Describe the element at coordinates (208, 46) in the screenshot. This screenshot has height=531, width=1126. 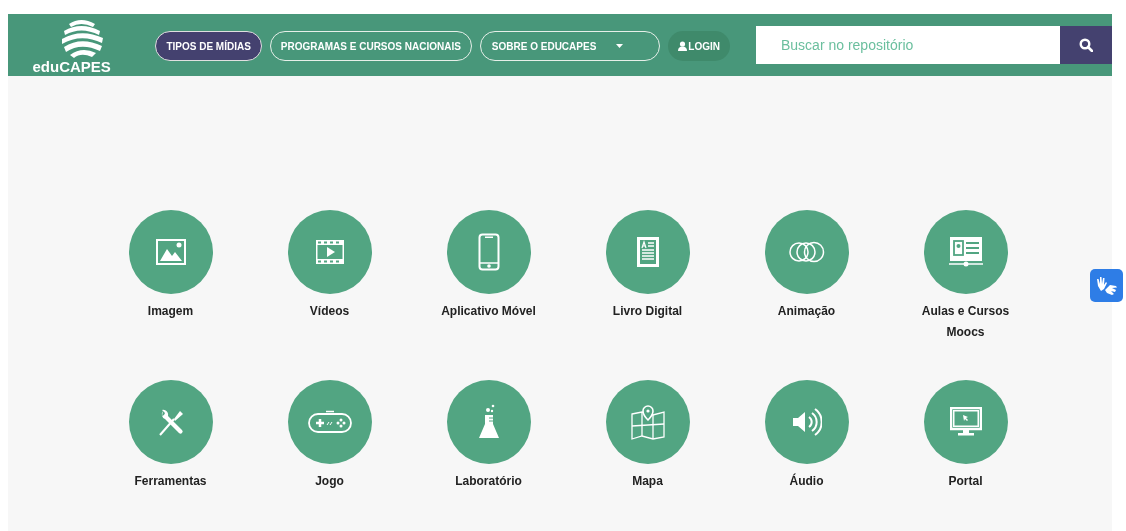
I see `nav-tab: TIPOS DE MÍDIAS` at that location.